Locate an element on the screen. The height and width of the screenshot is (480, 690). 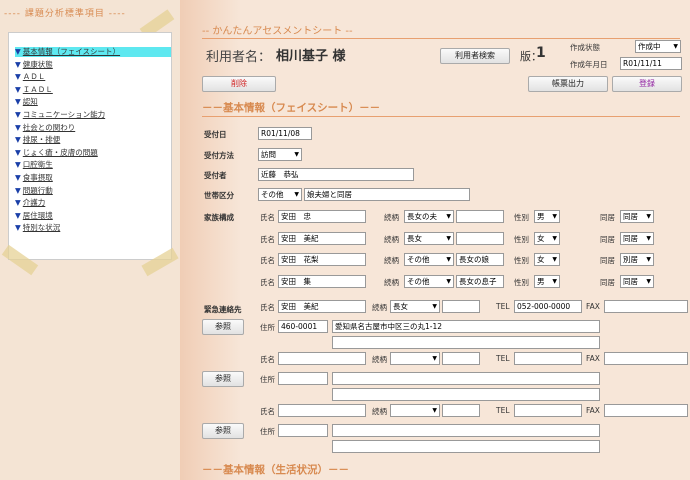
user-name: 相川基子 様 is located at coordinates (311, 56).